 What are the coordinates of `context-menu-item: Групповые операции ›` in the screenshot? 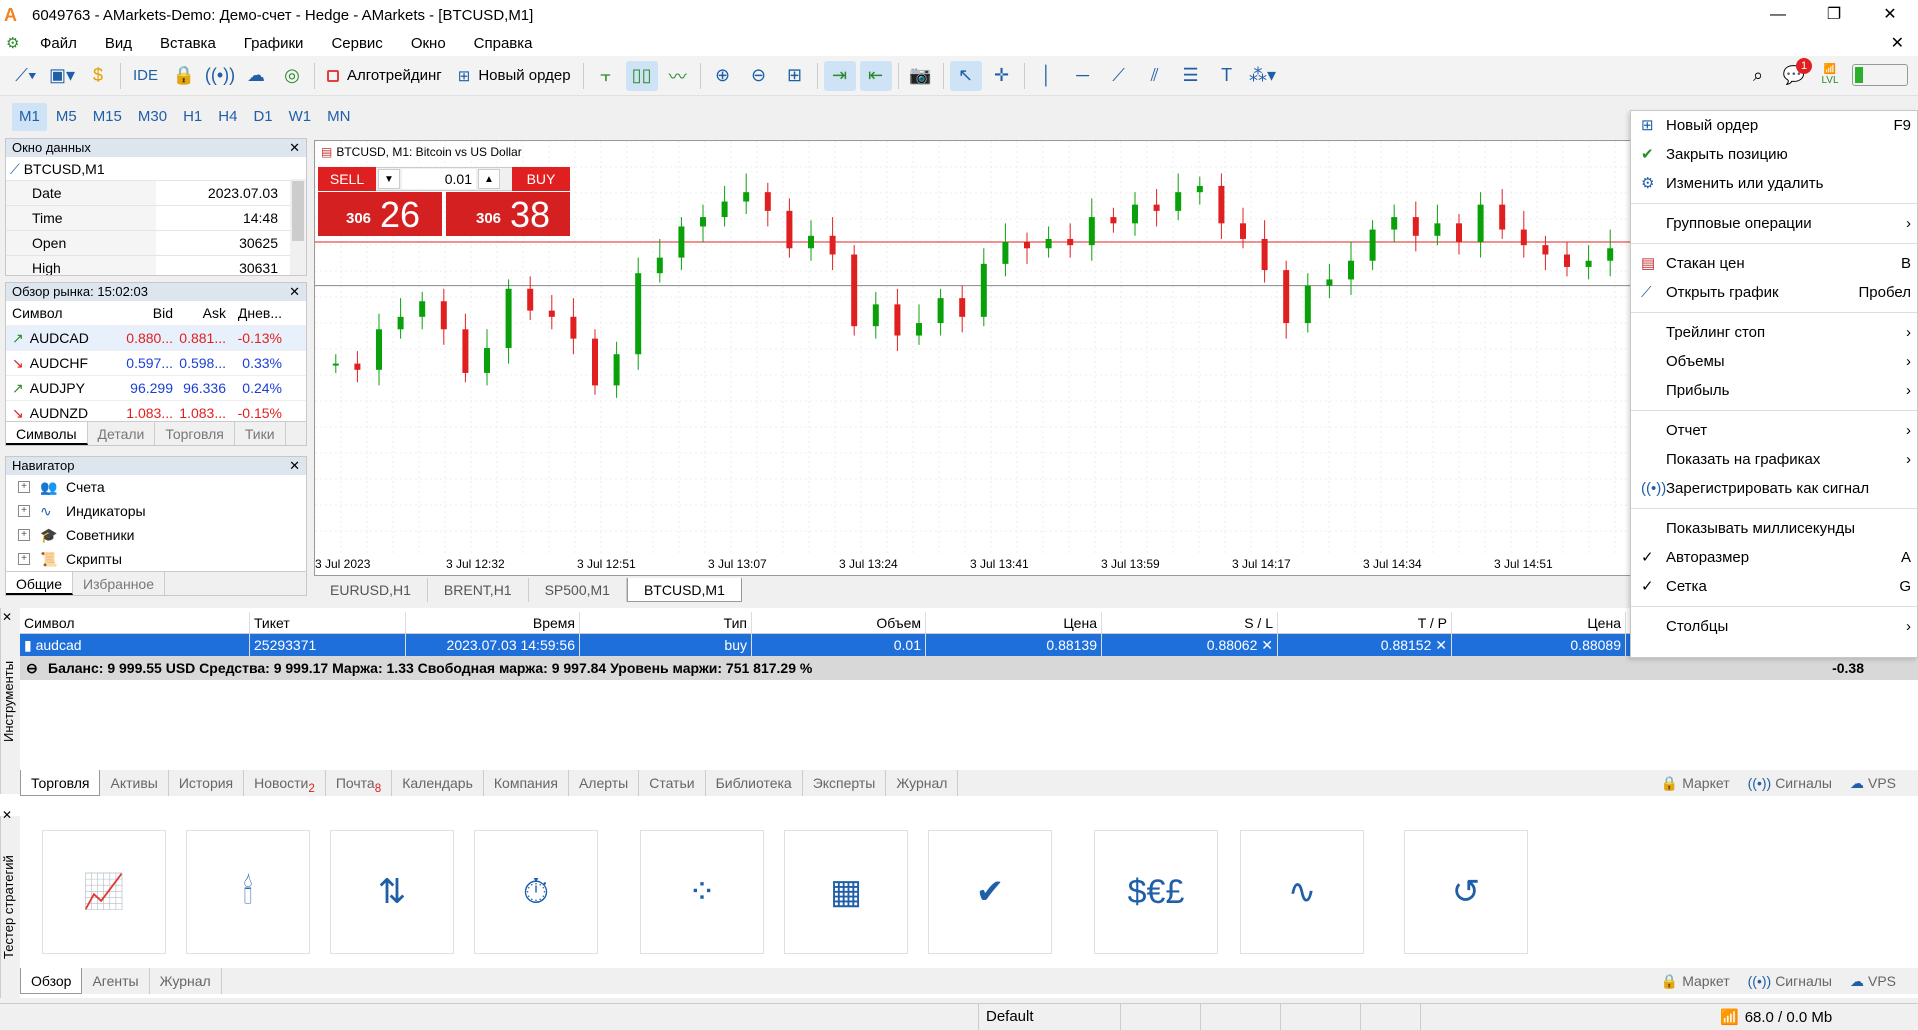 It's located at (1774, 223).